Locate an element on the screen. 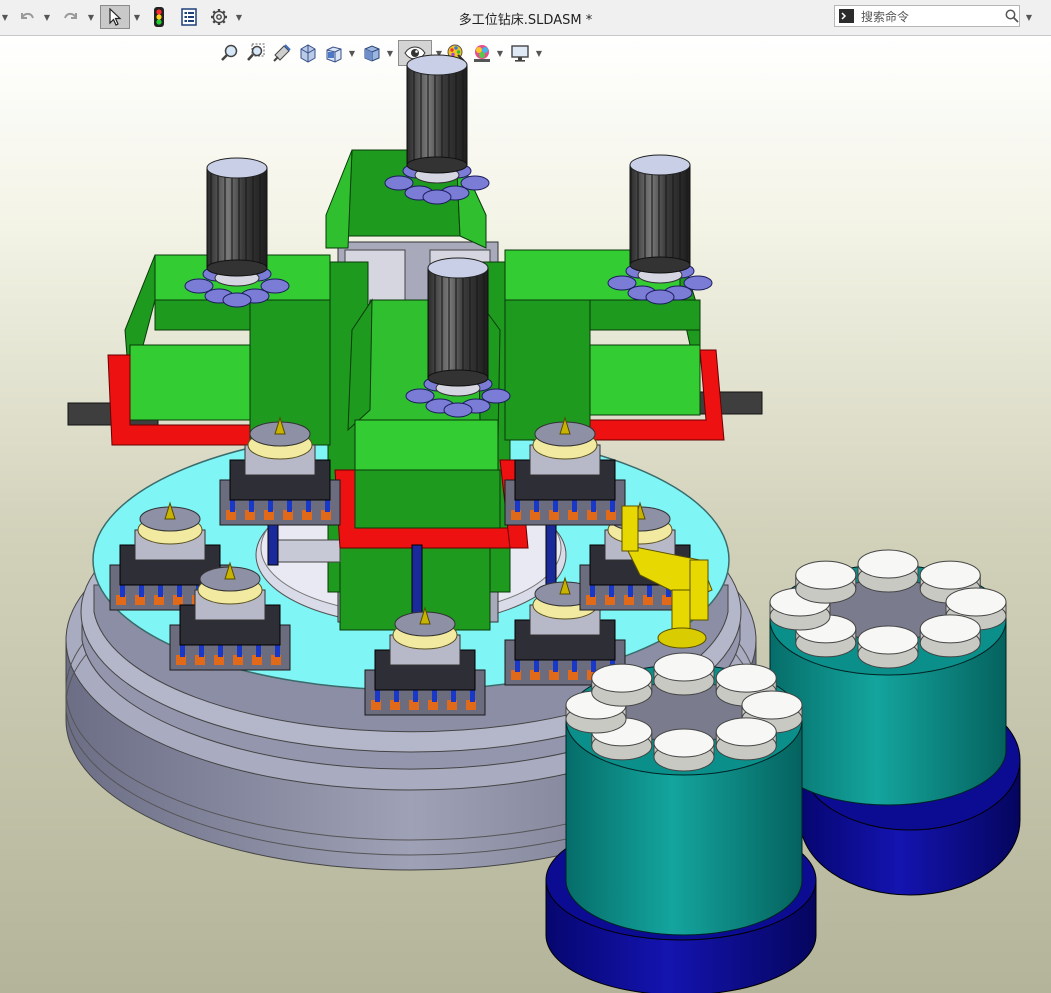 Image resolution: width=1051 pixels, height=993 pixels. select-pointer-icon is located at coordinates (115, 17).